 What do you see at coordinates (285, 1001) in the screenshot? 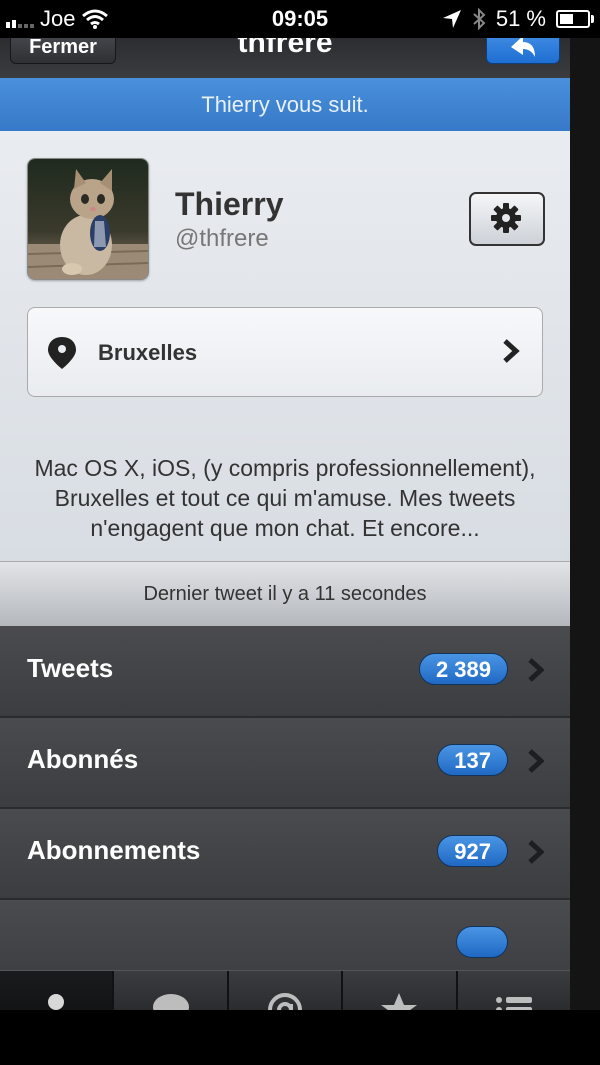
I see `at-sign-icon` at bounding box center [285, 1001].